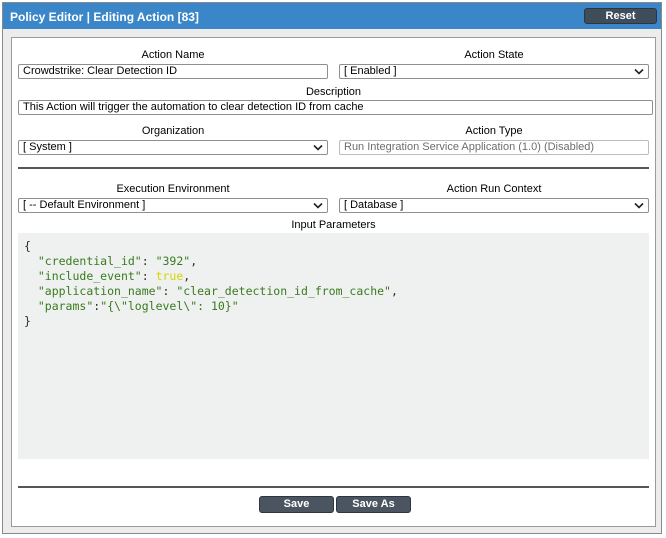  What do you see at coordinates (494, 131) in the screenshot?
I see `action-type-label: Action Type` at bounding box center [494, 131].